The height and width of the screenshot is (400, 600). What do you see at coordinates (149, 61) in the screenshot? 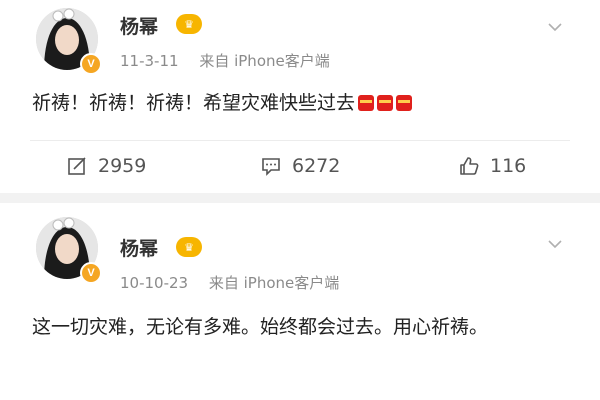
I see `post-date: 11-3-11` at bounding box center [149, 61].